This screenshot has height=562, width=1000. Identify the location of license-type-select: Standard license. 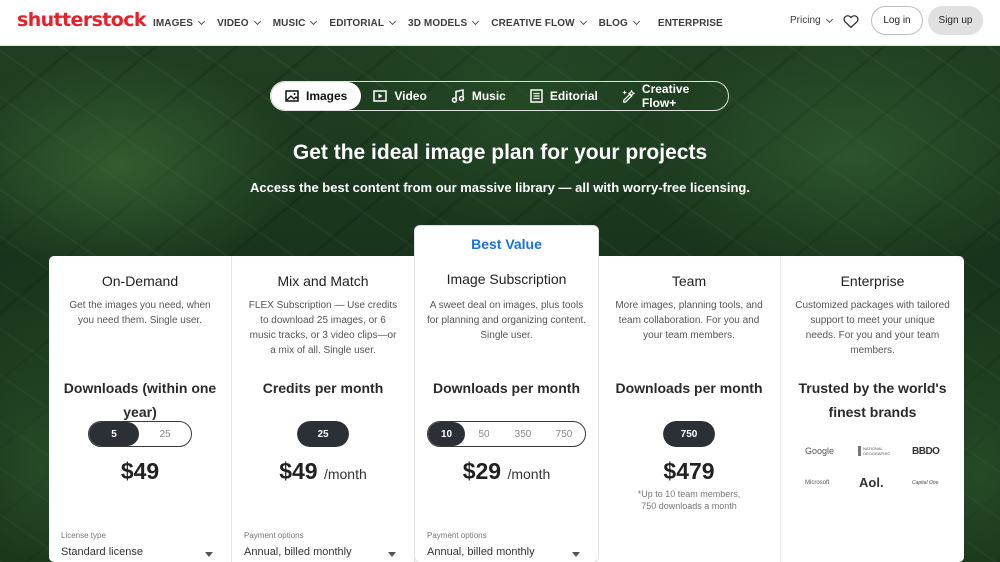
(102, 552).